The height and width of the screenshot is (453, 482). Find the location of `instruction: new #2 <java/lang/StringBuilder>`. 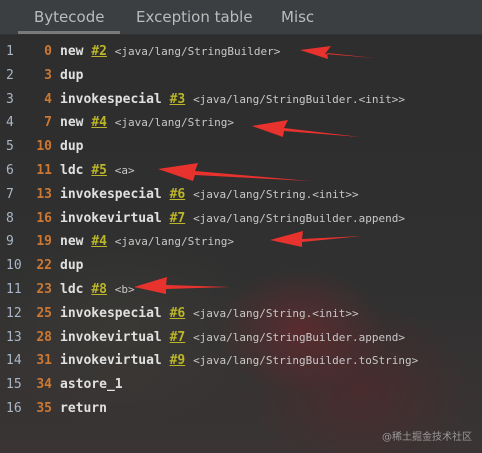

instruction: new #2 <java/lang/StringBuilder> is located at coordinates (170, 52).